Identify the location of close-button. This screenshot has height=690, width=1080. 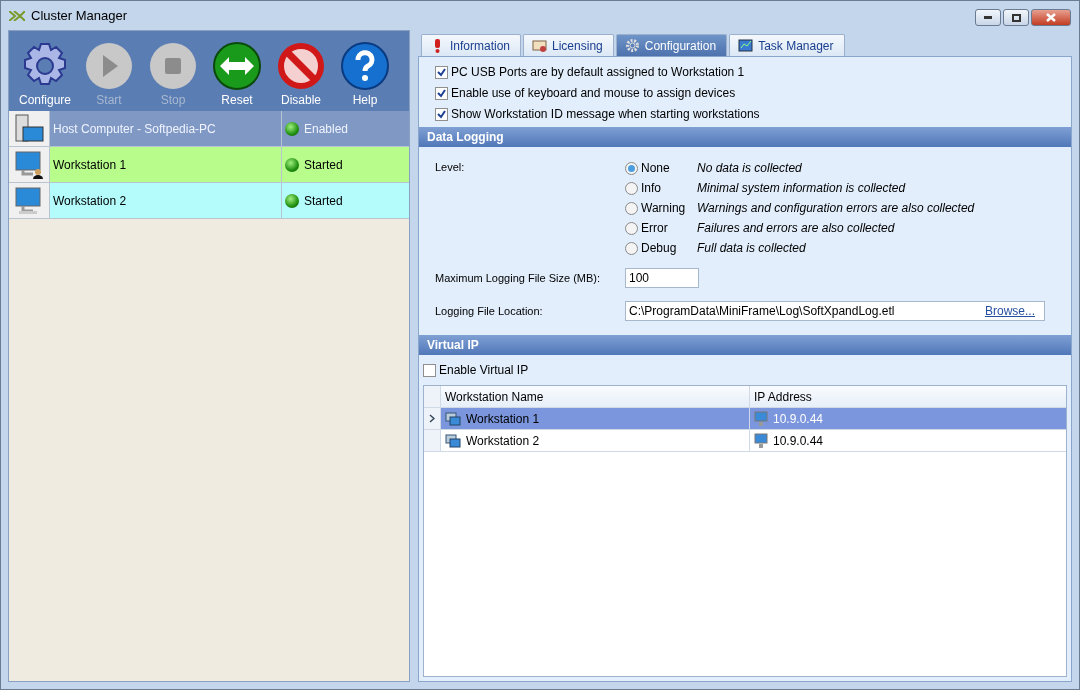
(1051, 17).